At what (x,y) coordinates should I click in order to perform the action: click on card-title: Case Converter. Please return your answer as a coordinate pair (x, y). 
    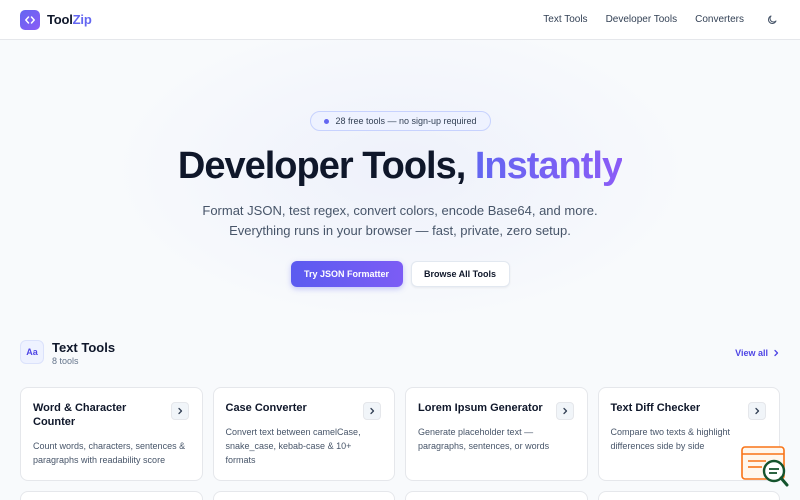
    Looking at the image, I should click on (266, 408).